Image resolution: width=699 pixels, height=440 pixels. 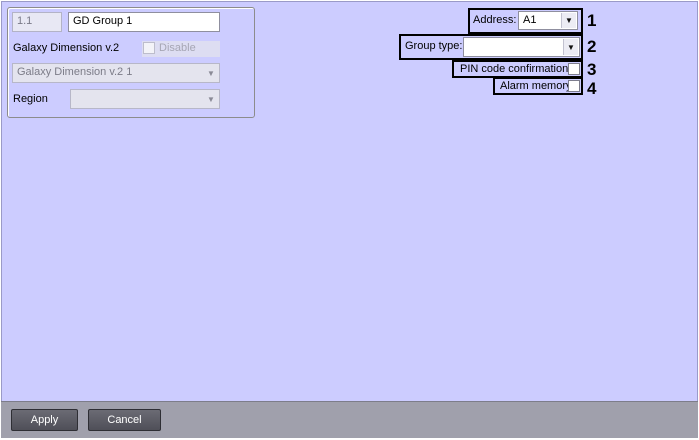 I want to click on parent-device-select: Galaxy Dimension v.2 1 ▼, so click(x=116, y=73).